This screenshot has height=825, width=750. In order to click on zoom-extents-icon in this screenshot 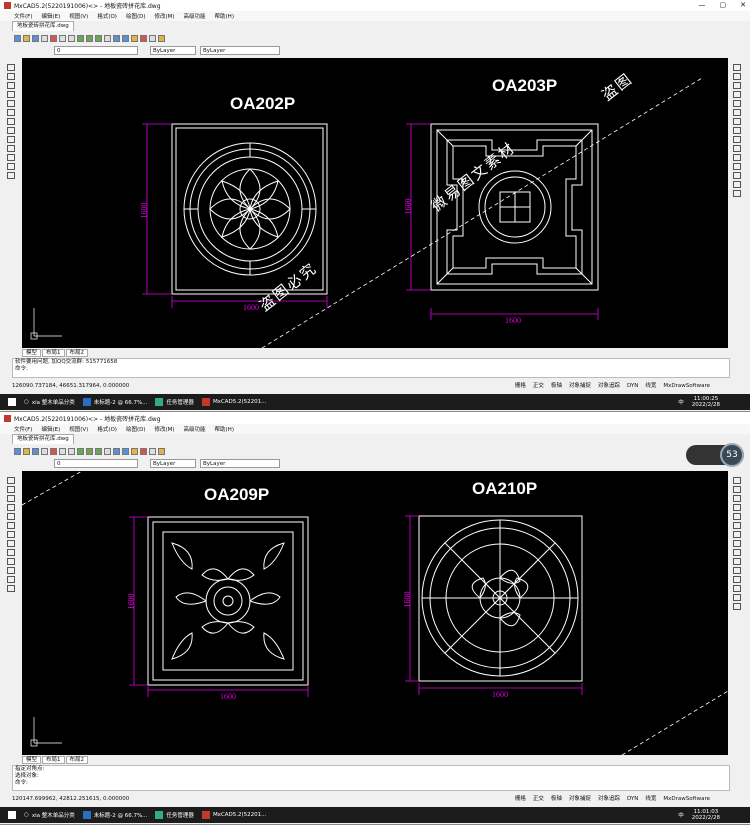, I will do `click(98, 38)`.